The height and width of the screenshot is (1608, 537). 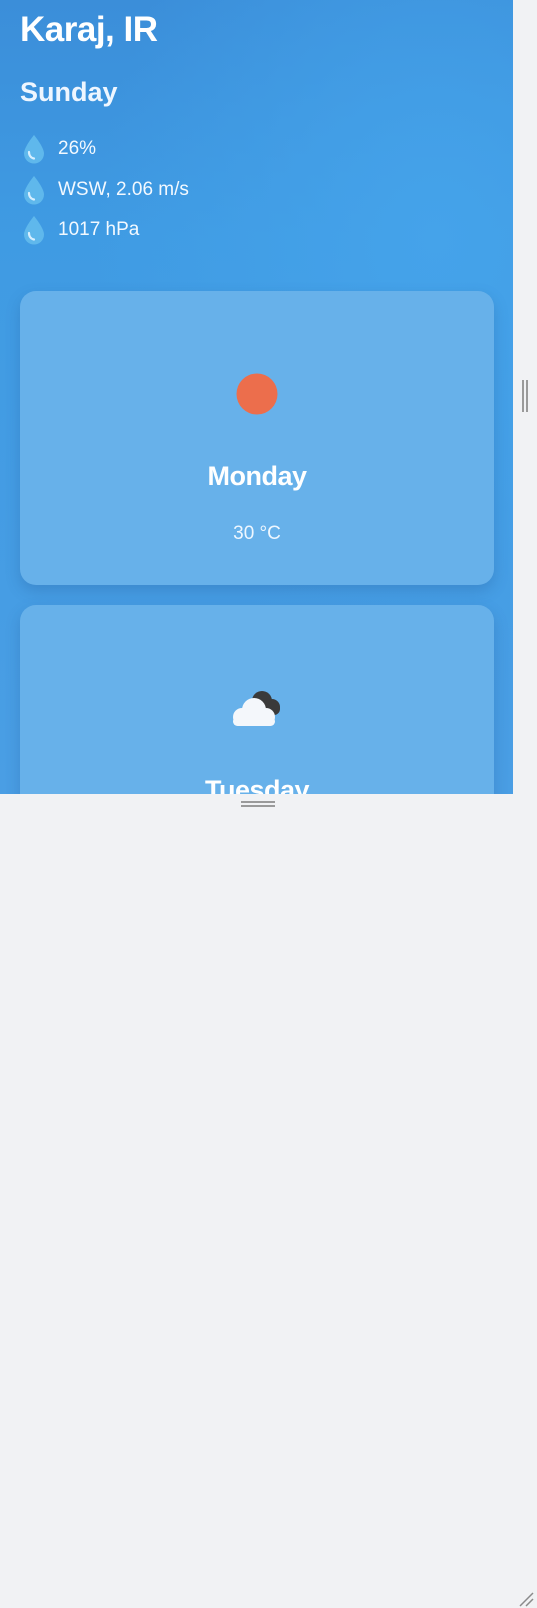 What do you see at coordinates (257, 533) in the screenshot?
I see `forecast-temperature: 30 °C` at bounding box center [257, 533].